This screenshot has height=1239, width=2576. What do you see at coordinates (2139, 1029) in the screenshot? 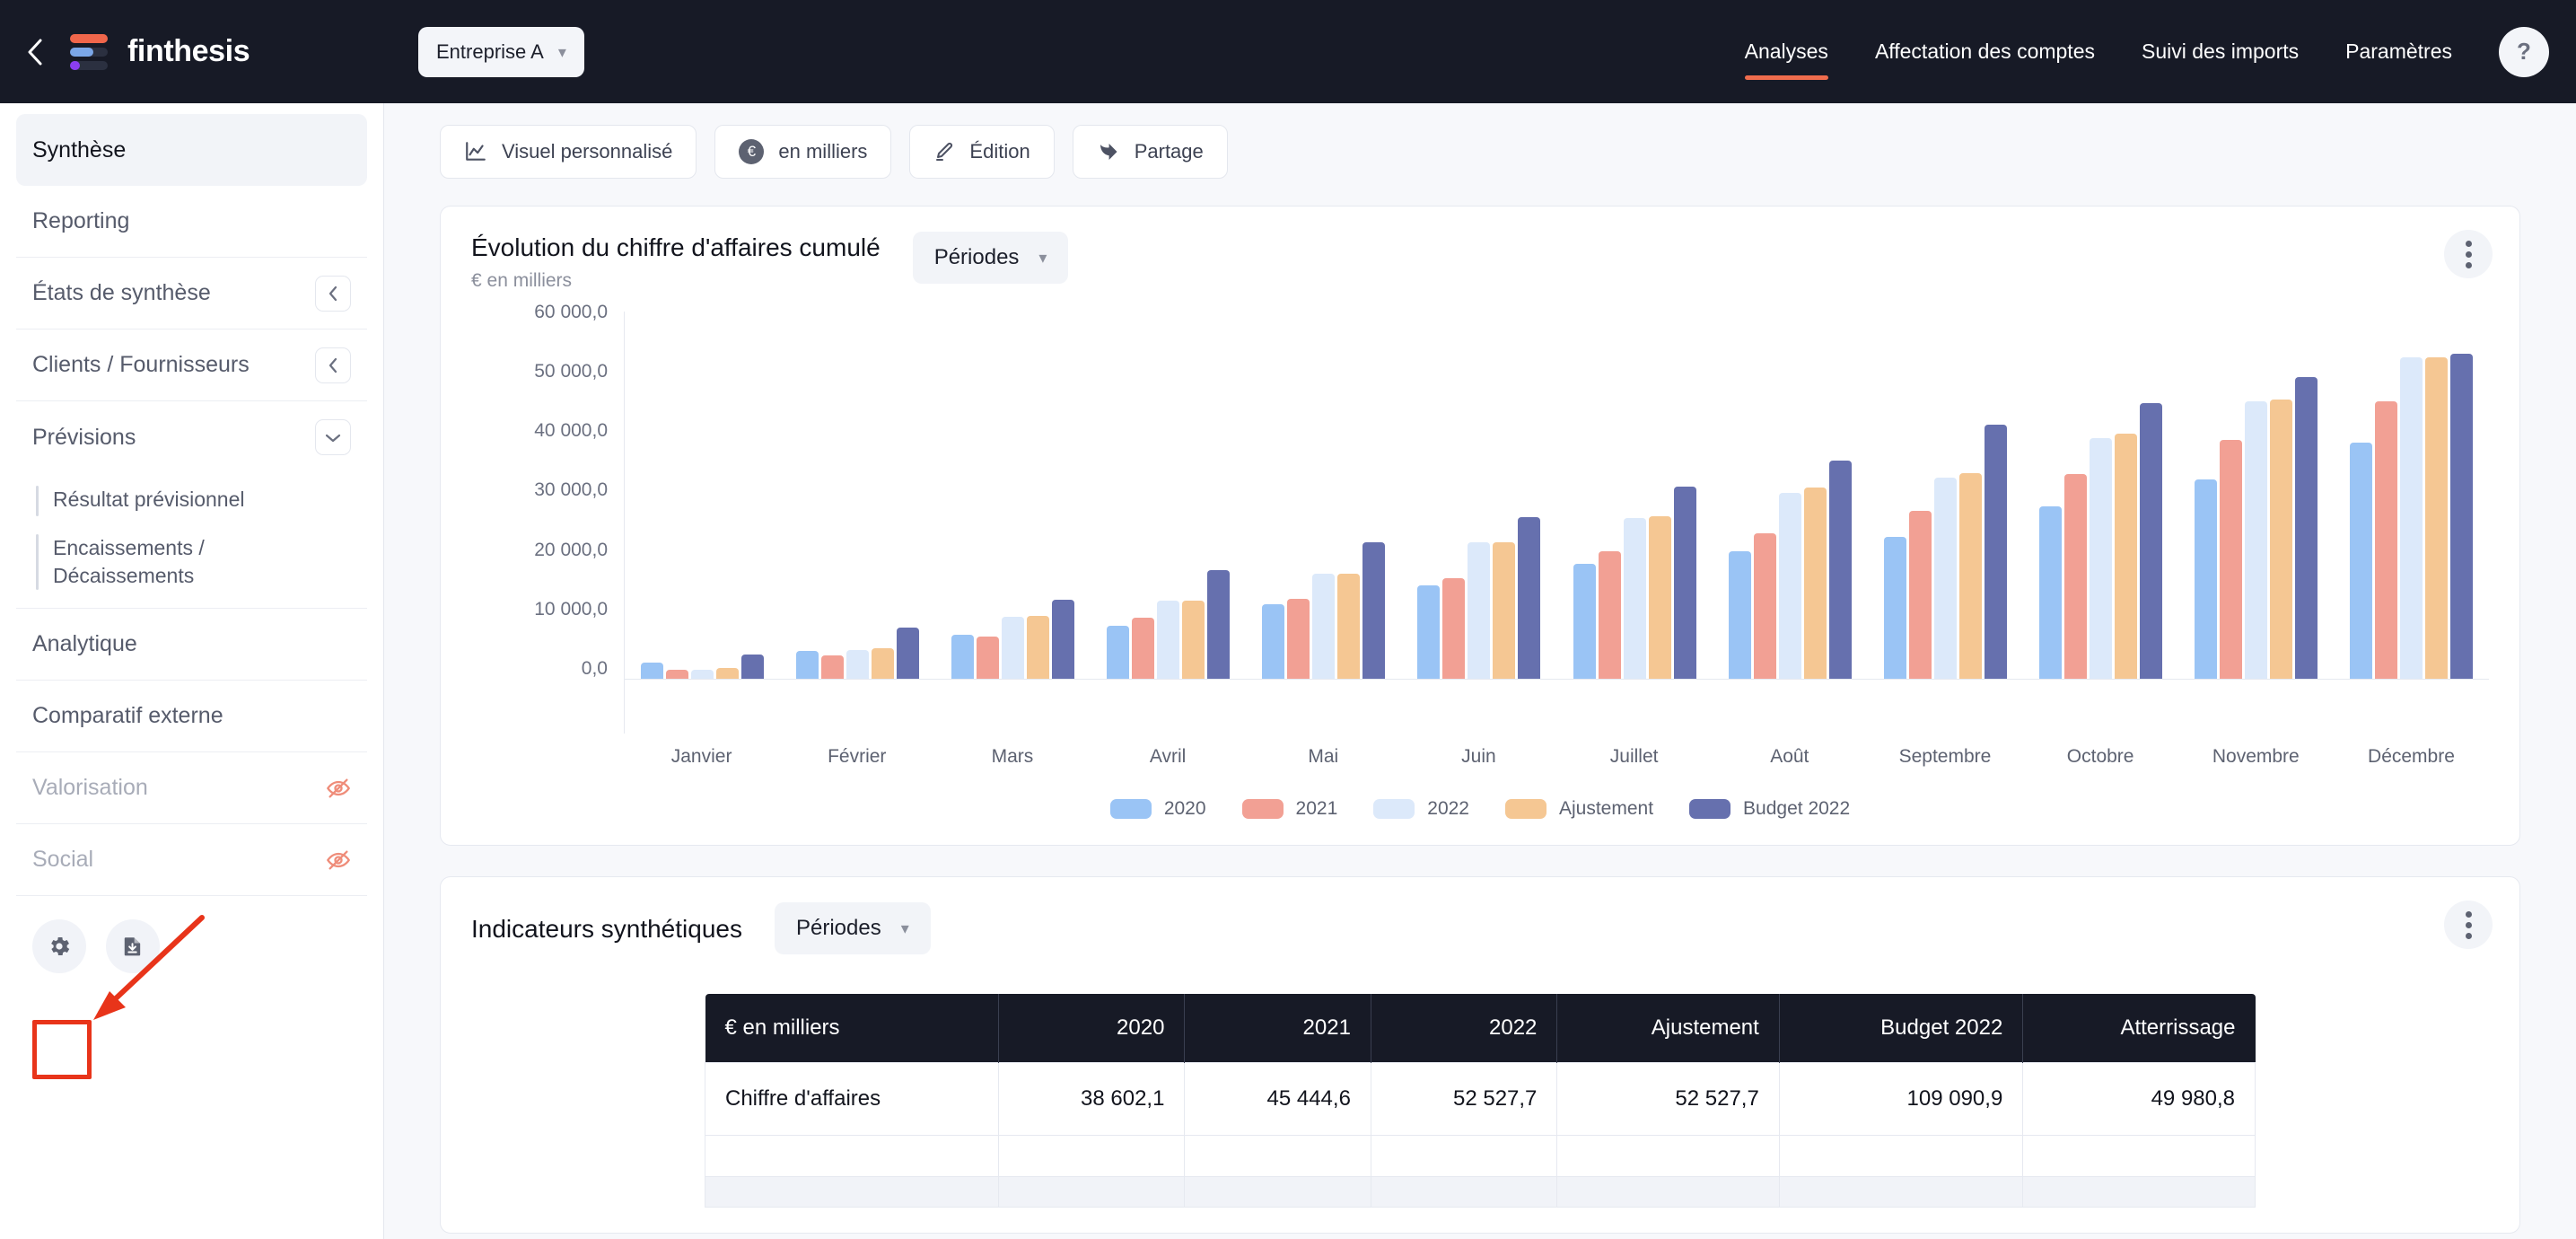
I see `table-column-header: Atterrissage` at bounding box center [2139, 1029].